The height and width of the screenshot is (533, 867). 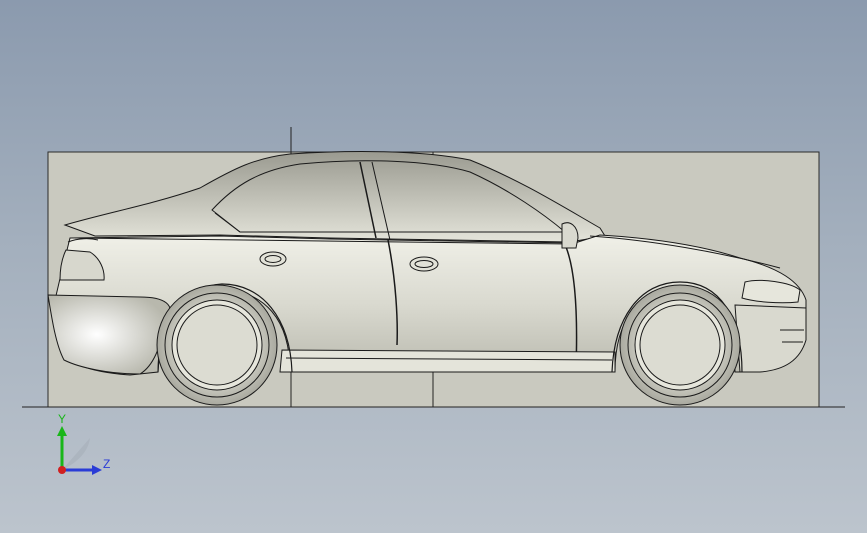 What do you see at coordinates (76, 454) in the screenshot?
I see `triad-base-shadow` at bounding box center [76, 454].